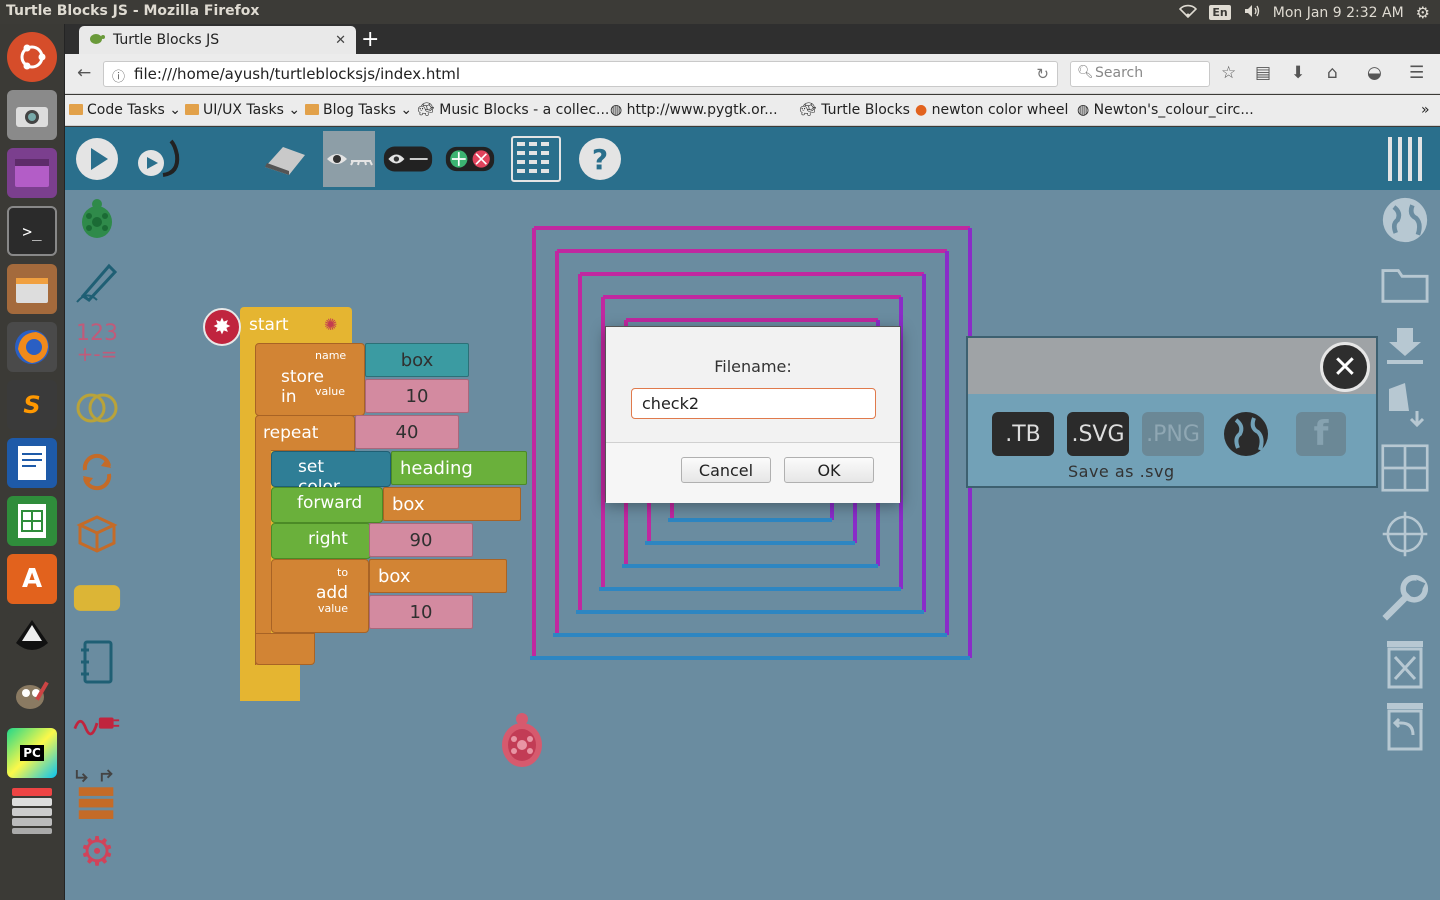 The height and width of the screenshot is (900, 1440). What do you see at coordinates (312, 109) in the screenshot?
I see `folder-icon` at bounding box center [312, 109].